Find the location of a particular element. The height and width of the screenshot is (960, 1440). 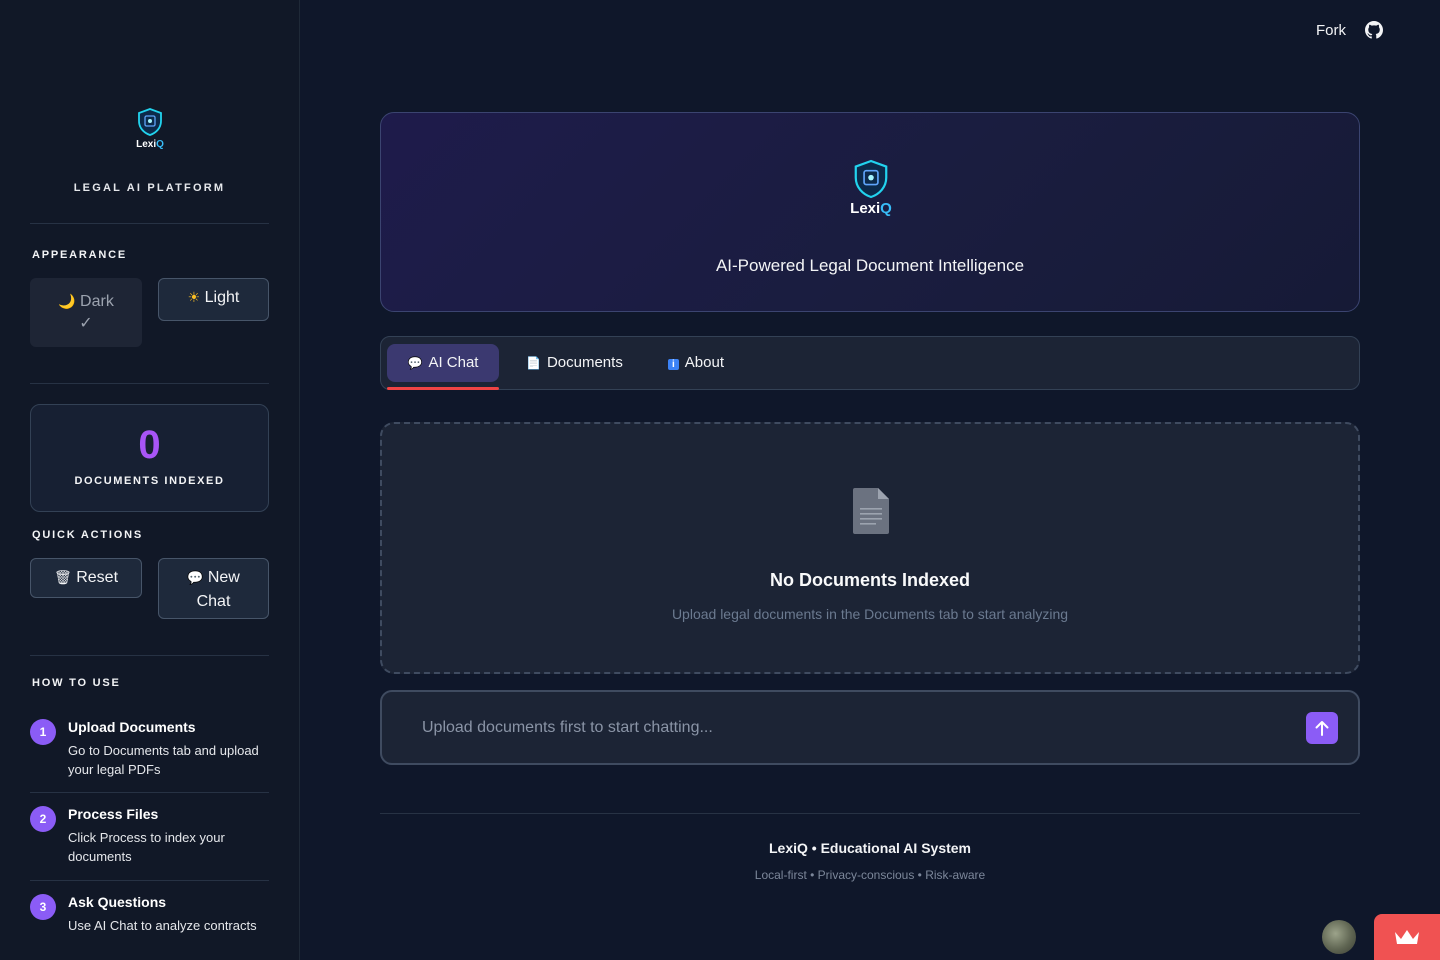

tab-label: AI Chat is located at coordinates (453, 362).